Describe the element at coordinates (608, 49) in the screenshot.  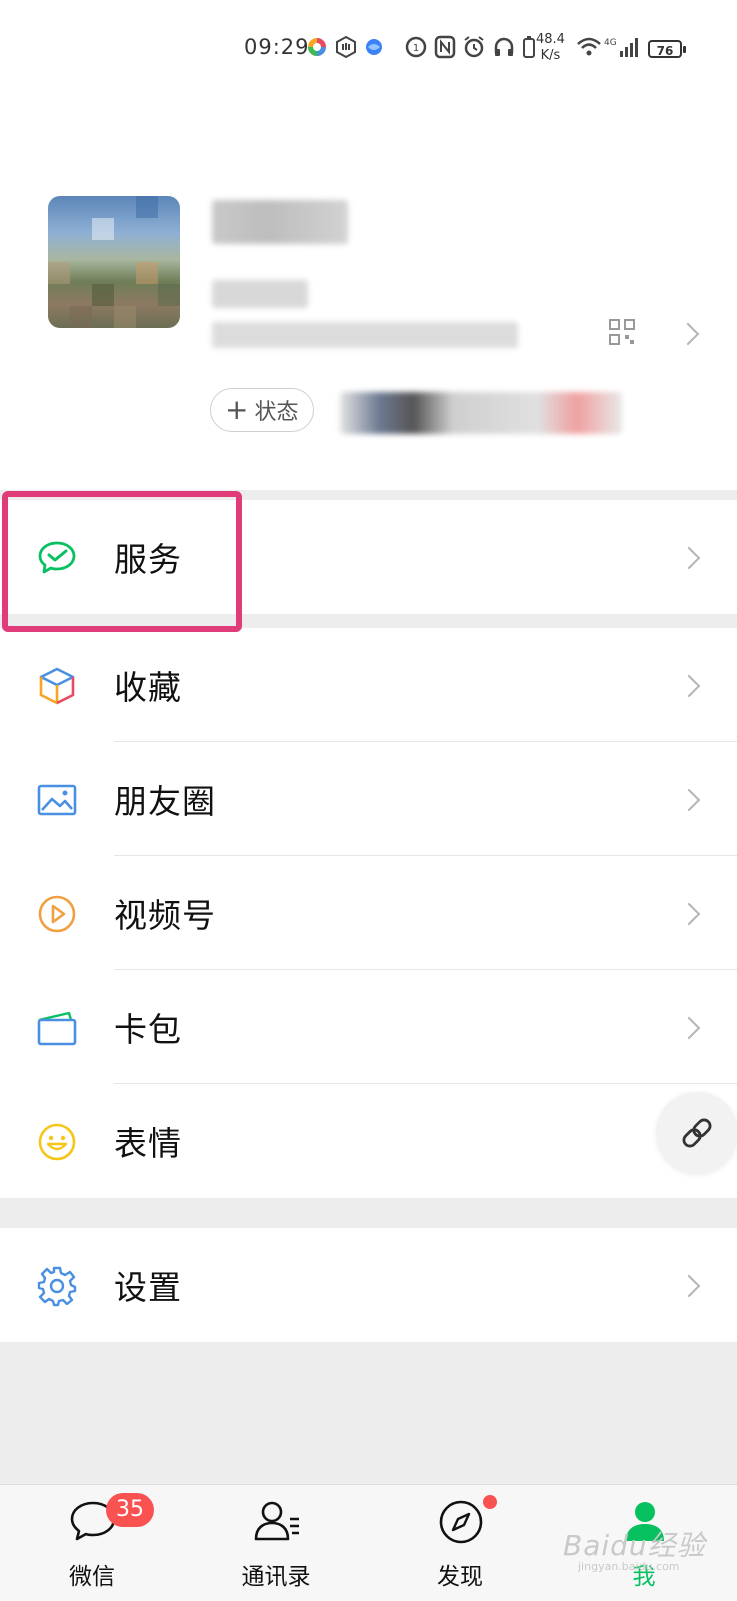
I see `signal-area: 4G` at that location.